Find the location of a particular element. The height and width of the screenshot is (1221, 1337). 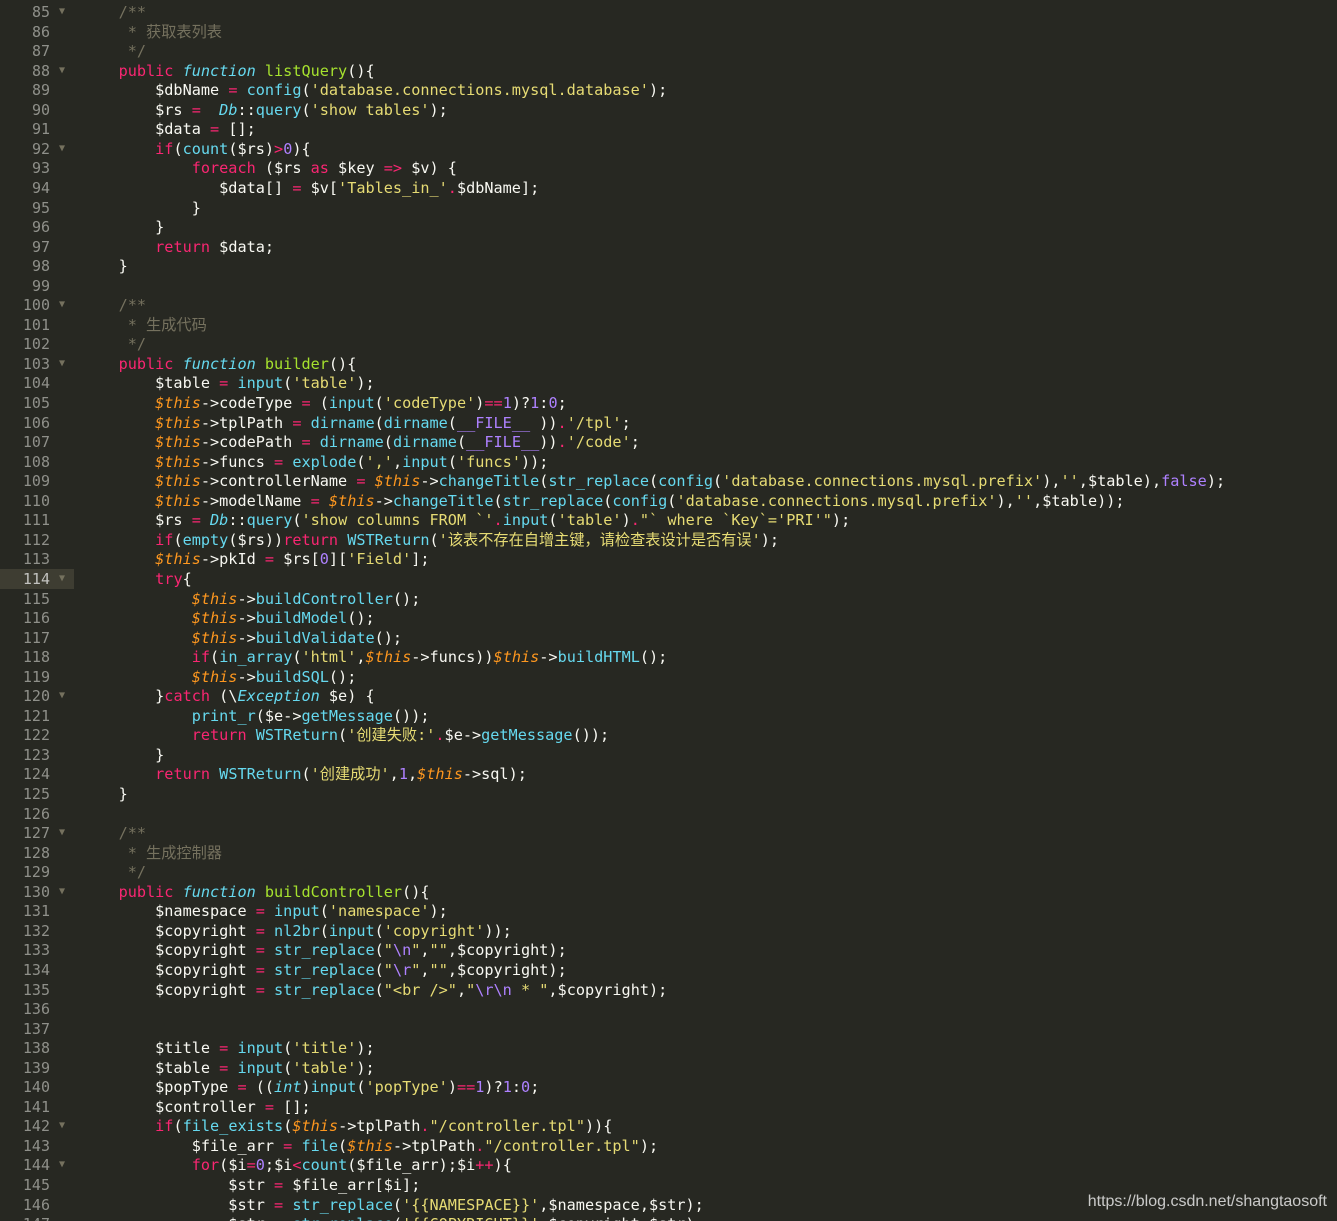

code-line: 103 ▼ public function builder(){ is located at coordinates (668, 364).